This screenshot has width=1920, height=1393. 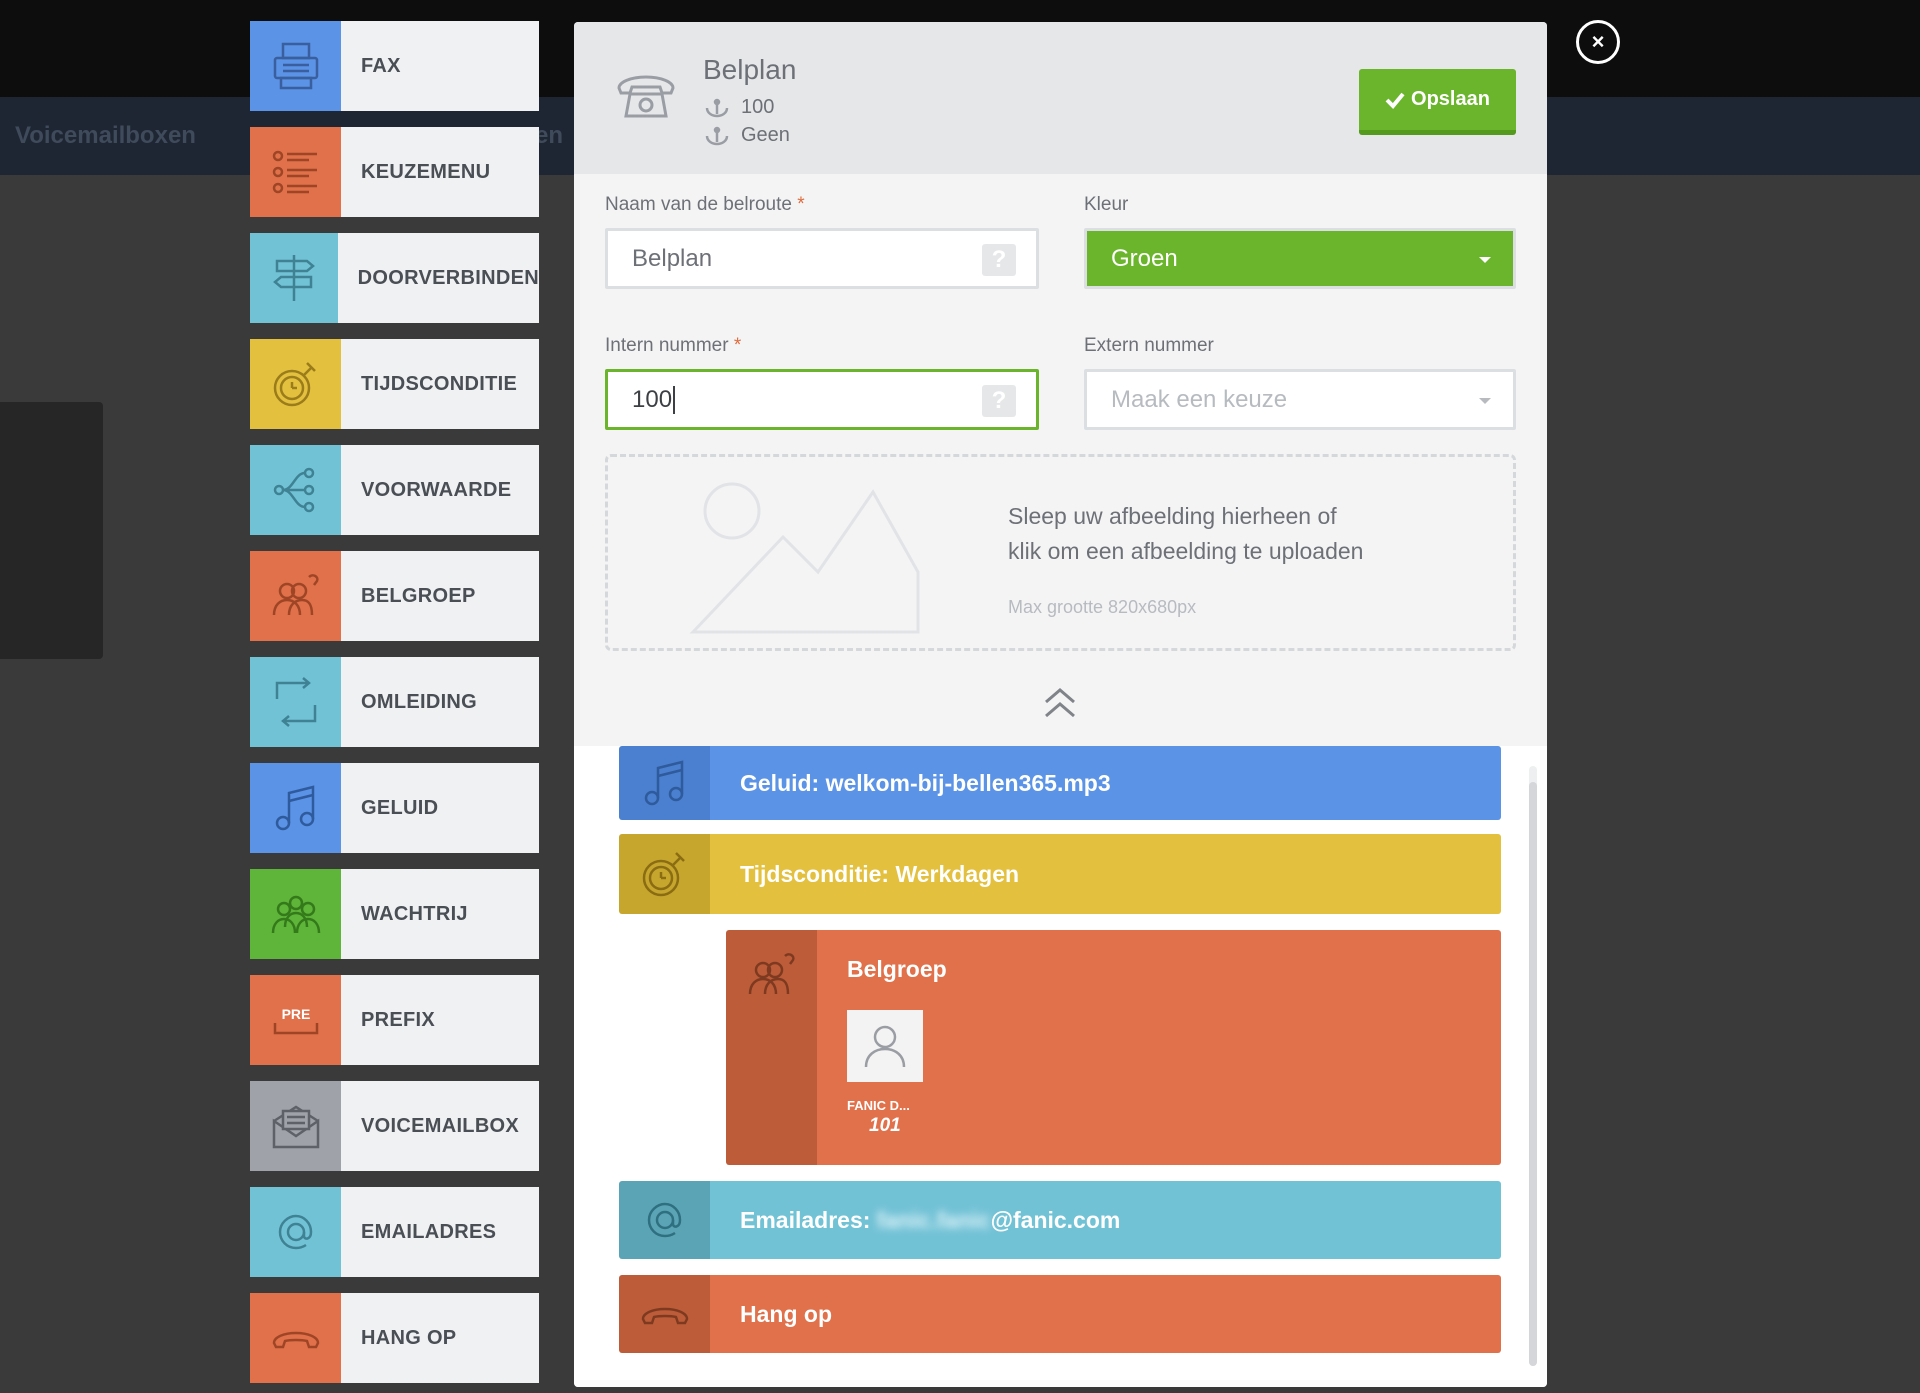 I want to click on checkmark-icon, so click(x=1395, y=100).